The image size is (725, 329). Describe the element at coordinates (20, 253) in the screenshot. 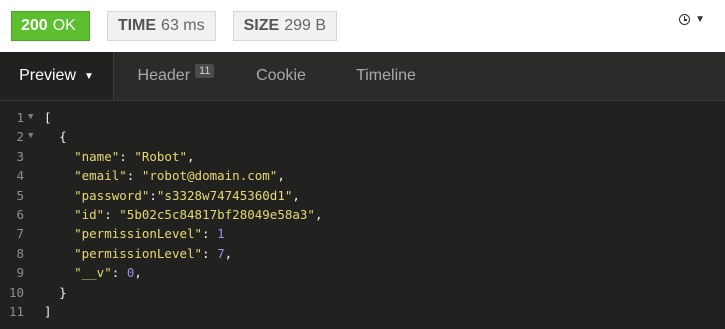

I see `line-number: 8` at that location.